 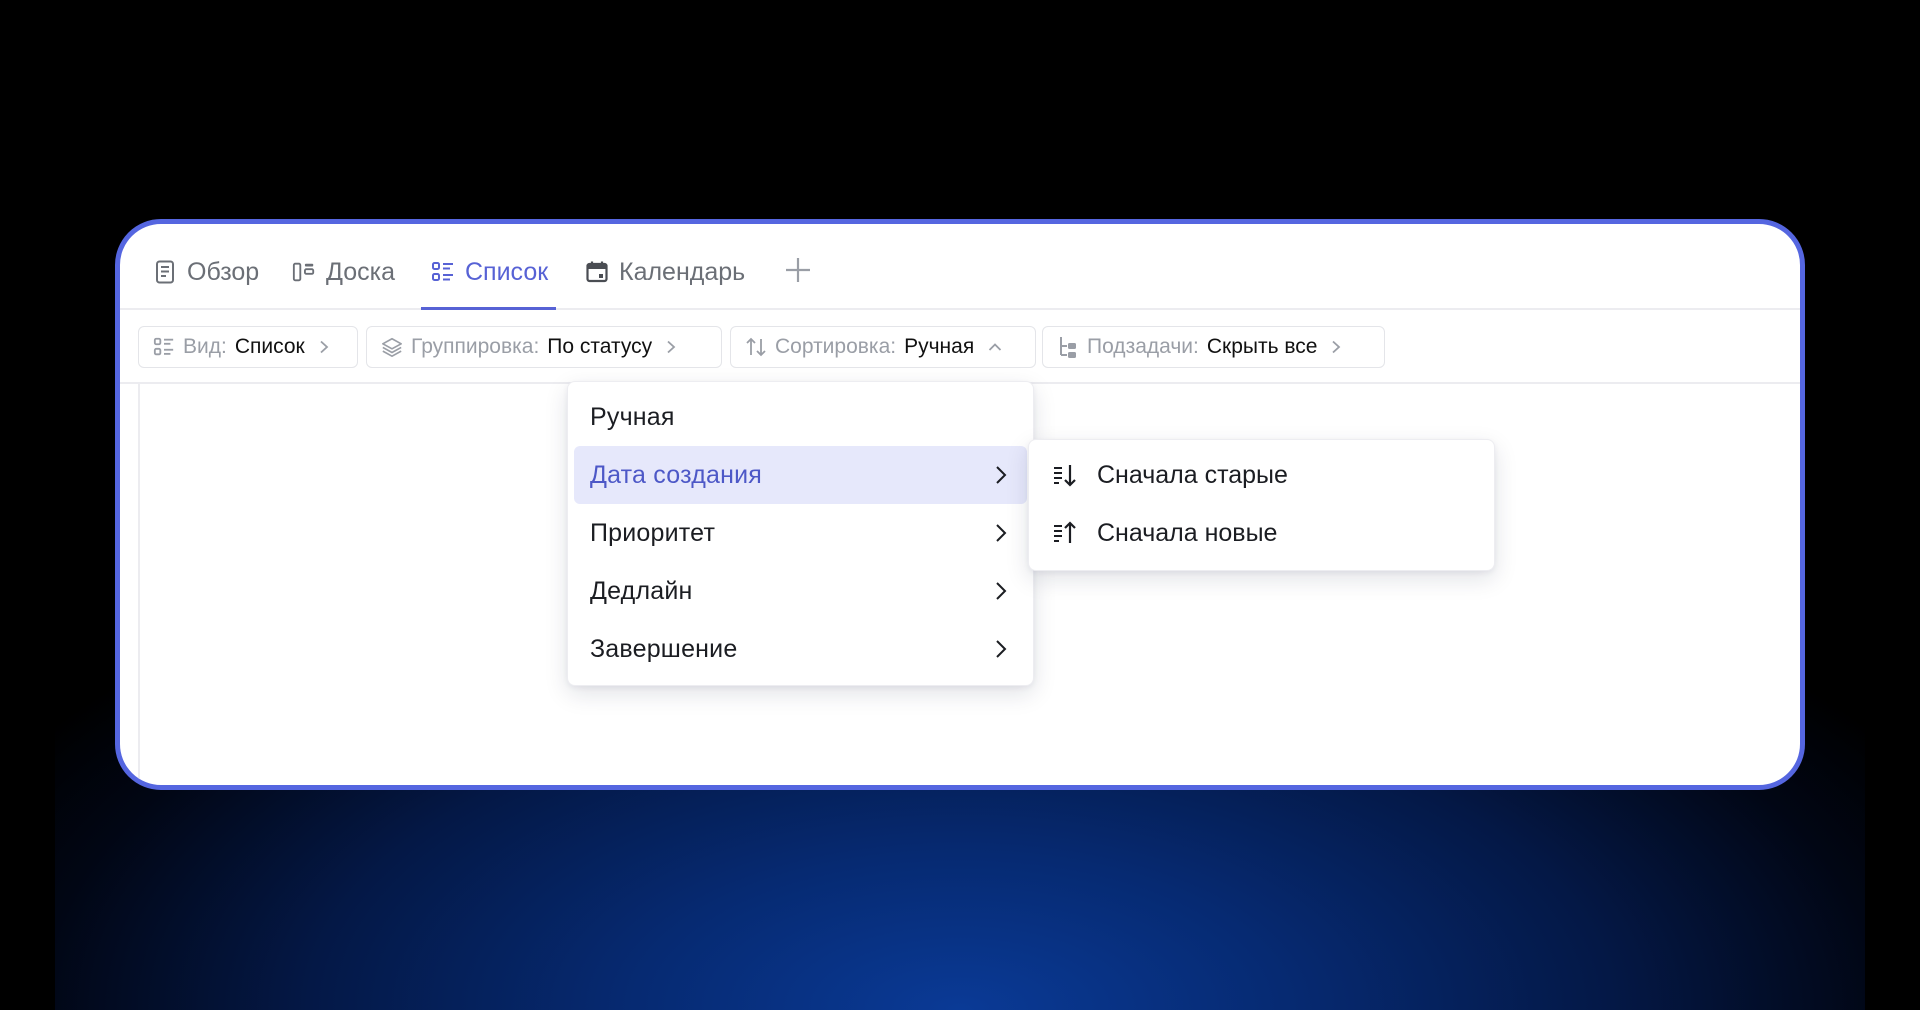 What do you see at coordinates (1068, 347) in the screenshot?
I see `subtasks-icon` at bounding box center [1068, 347].